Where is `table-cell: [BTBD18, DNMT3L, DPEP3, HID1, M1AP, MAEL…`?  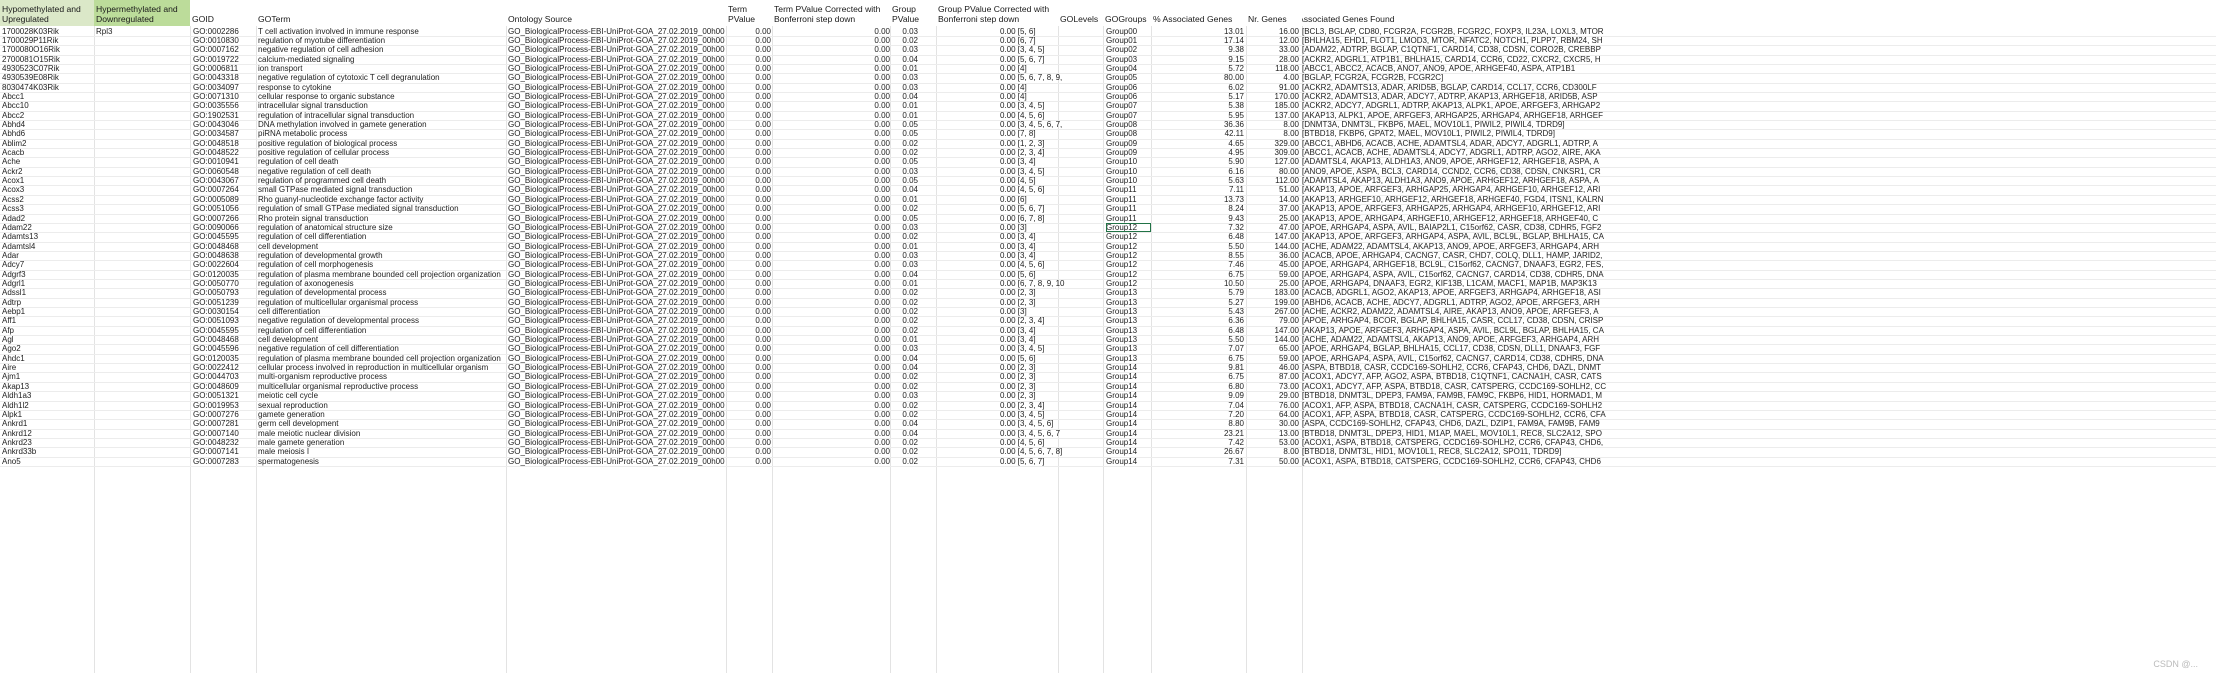 table-cell: [BTBD18, DNMT3L, DPEP3, HID1, M1AP, MAEL… is located at coordinates (1759, 433).